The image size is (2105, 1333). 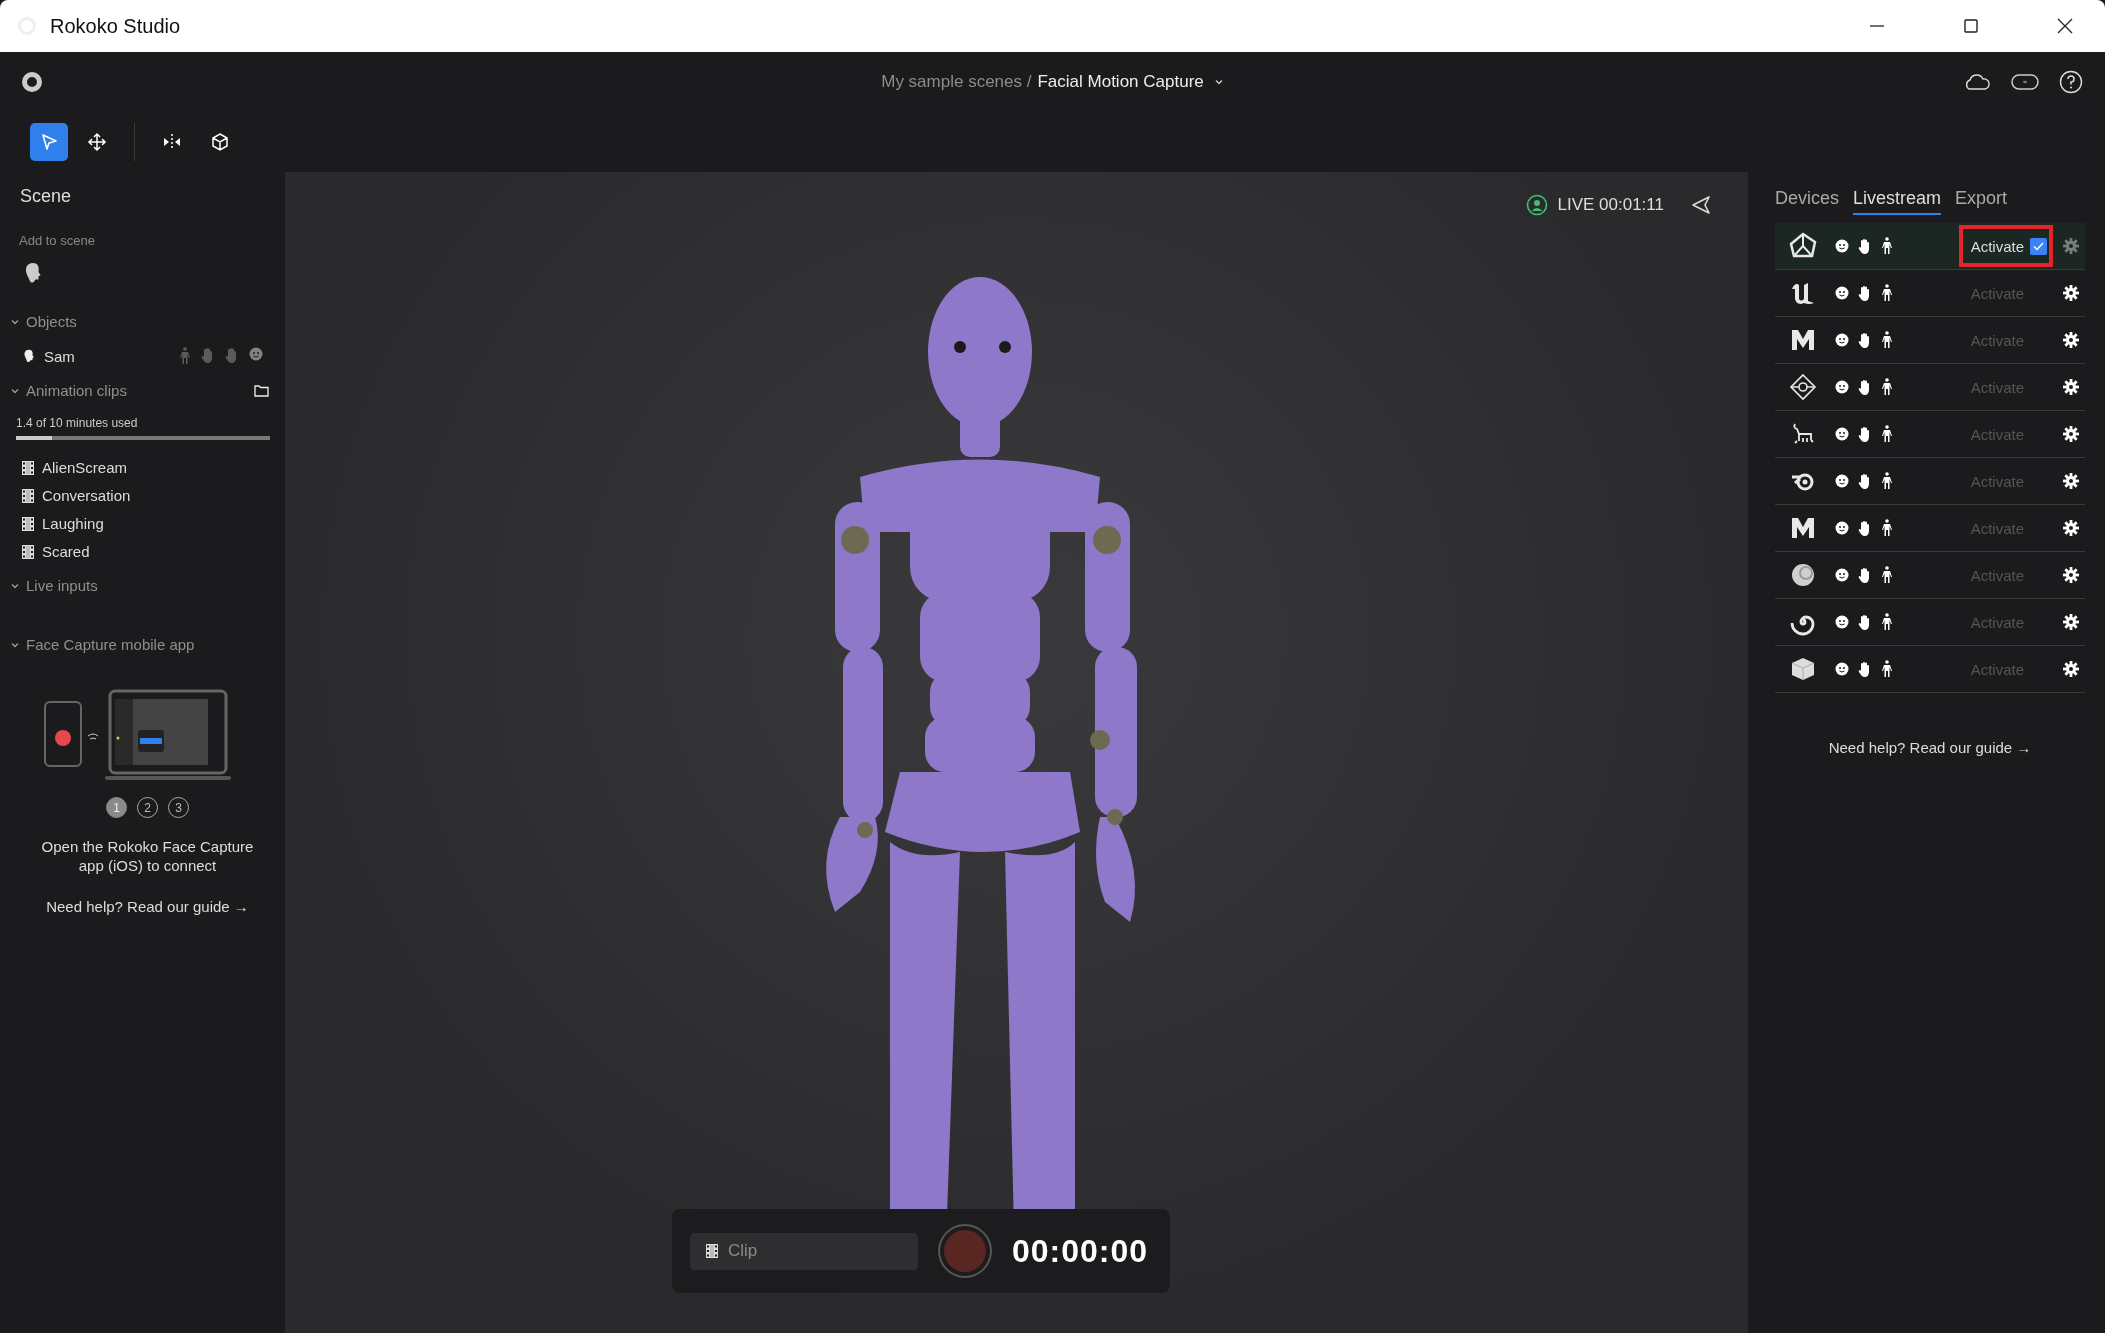 What do you see at coordinates (2071, 82) in the screenshot?
I see `help-icon` at bounding box center [2071, 82].